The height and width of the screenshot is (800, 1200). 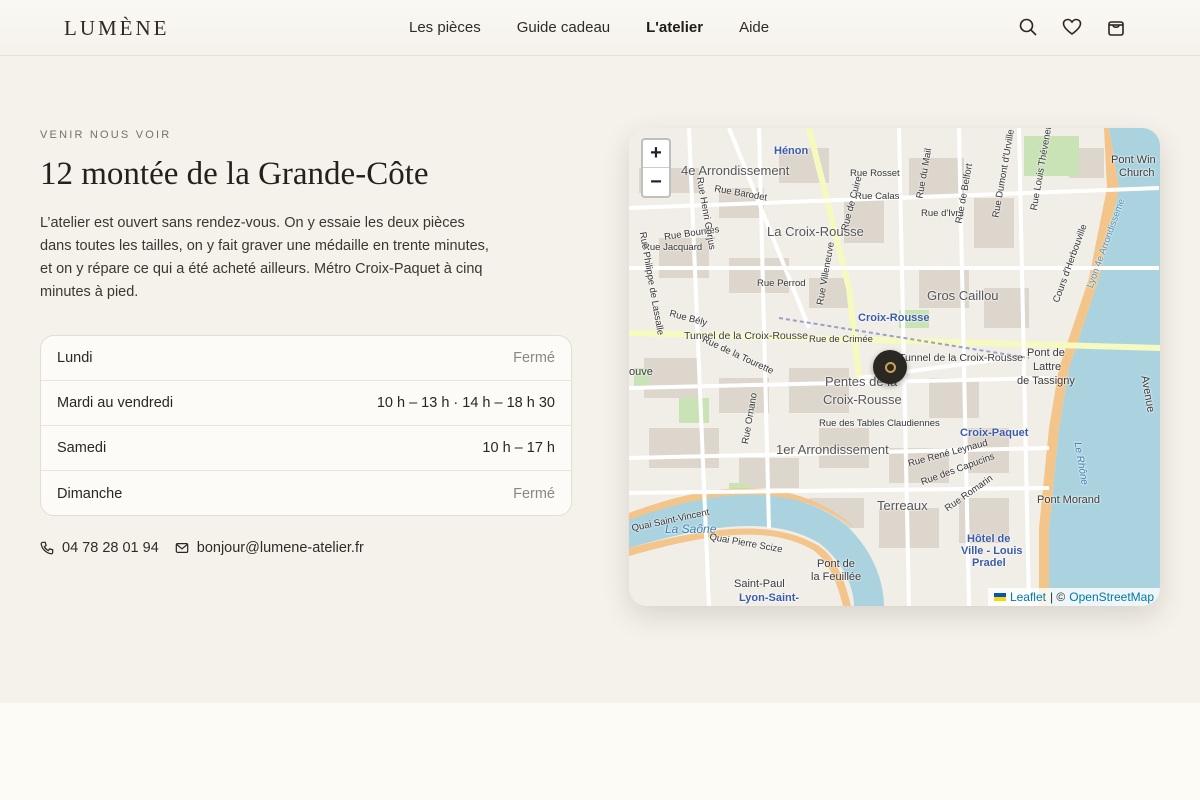 What do you see at coordinates (656, 182) in the screenshot?
I see `zoom-out-button: −` at bounding box center [656, 182].